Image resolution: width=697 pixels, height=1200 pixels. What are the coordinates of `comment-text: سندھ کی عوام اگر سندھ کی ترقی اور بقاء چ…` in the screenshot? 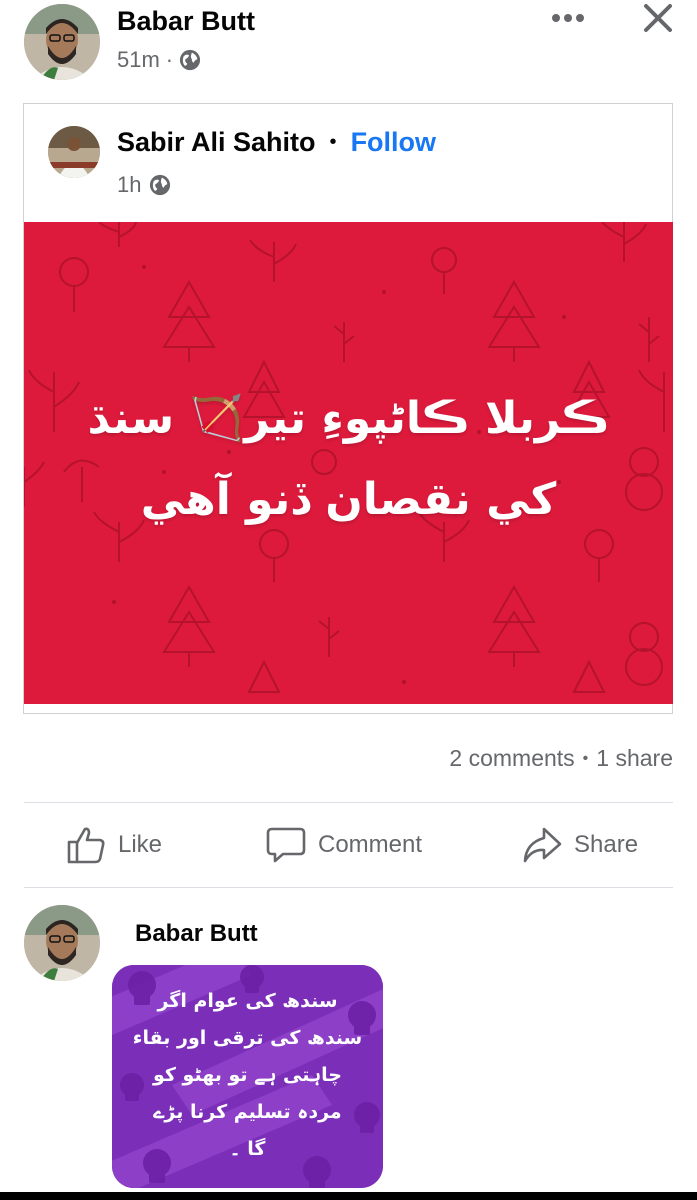 It's located at (247, 1075).